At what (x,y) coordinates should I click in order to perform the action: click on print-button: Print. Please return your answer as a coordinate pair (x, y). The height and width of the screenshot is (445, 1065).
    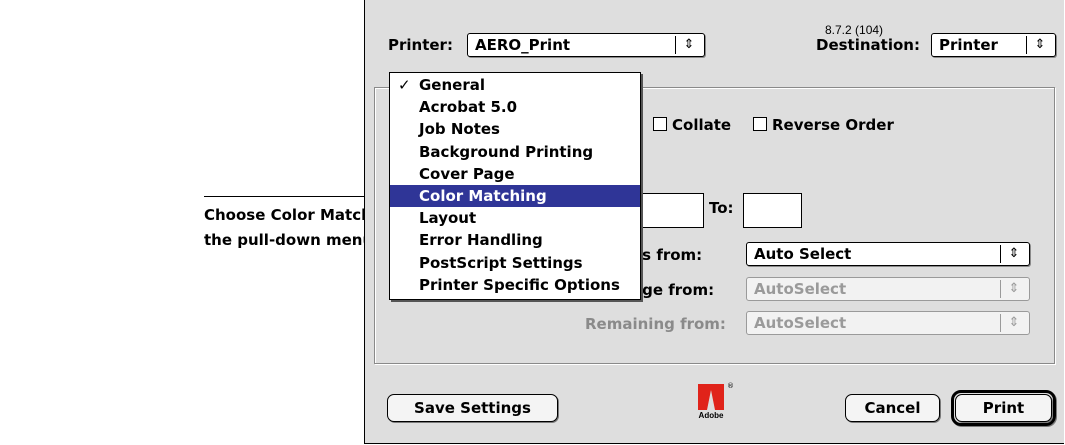
    Looking at the image, I should click on (1003, 408).